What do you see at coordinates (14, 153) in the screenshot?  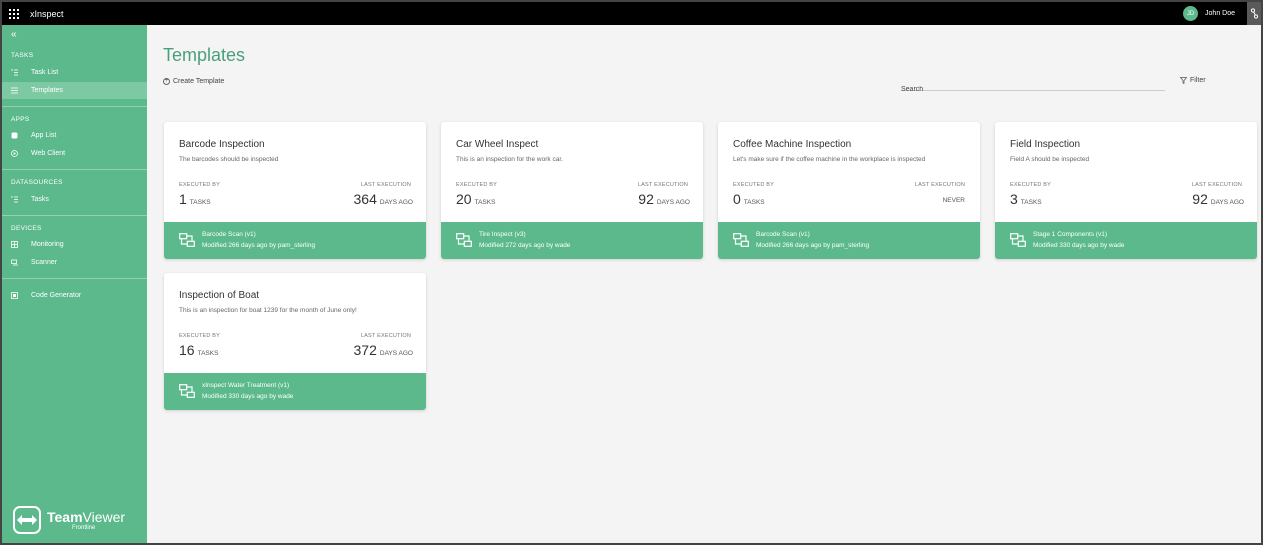 I see `play-circle-icon` at bounding box center [14, 153].